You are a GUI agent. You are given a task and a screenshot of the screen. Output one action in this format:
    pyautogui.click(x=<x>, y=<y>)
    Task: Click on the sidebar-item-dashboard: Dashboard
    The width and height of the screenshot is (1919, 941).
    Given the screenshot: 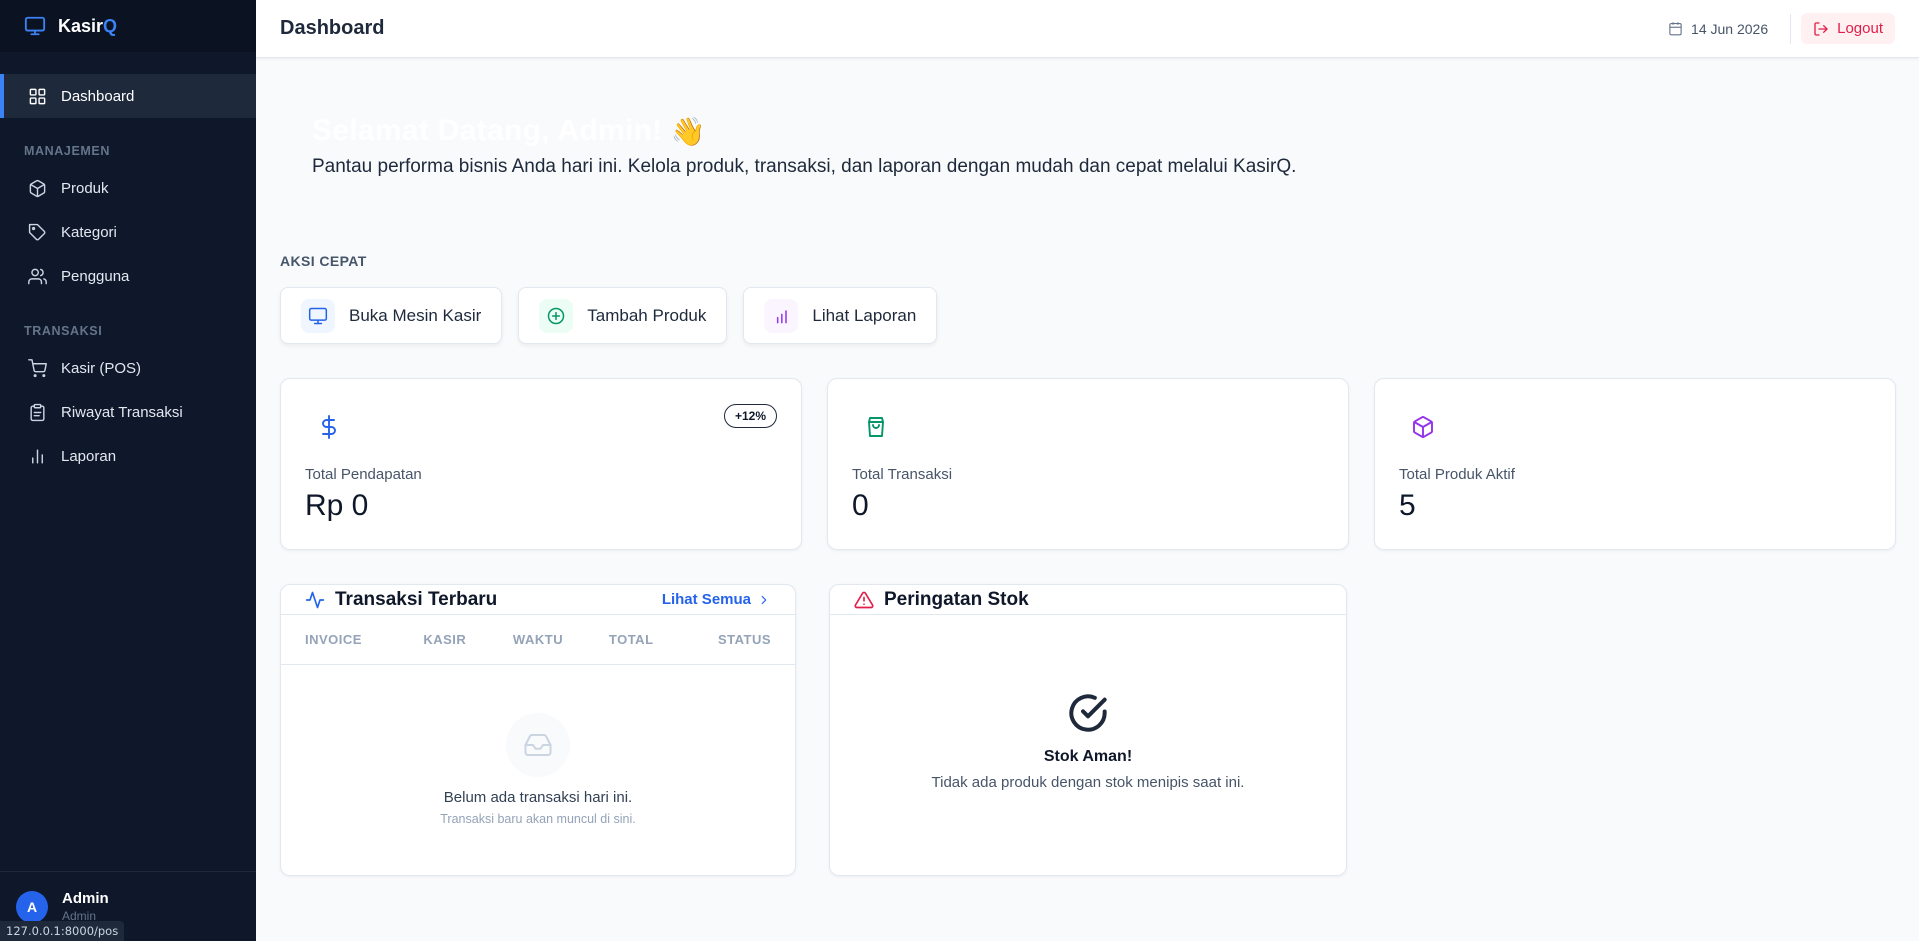 What is the action you would take?
    pyautogui.click(x=128, y=96)
    